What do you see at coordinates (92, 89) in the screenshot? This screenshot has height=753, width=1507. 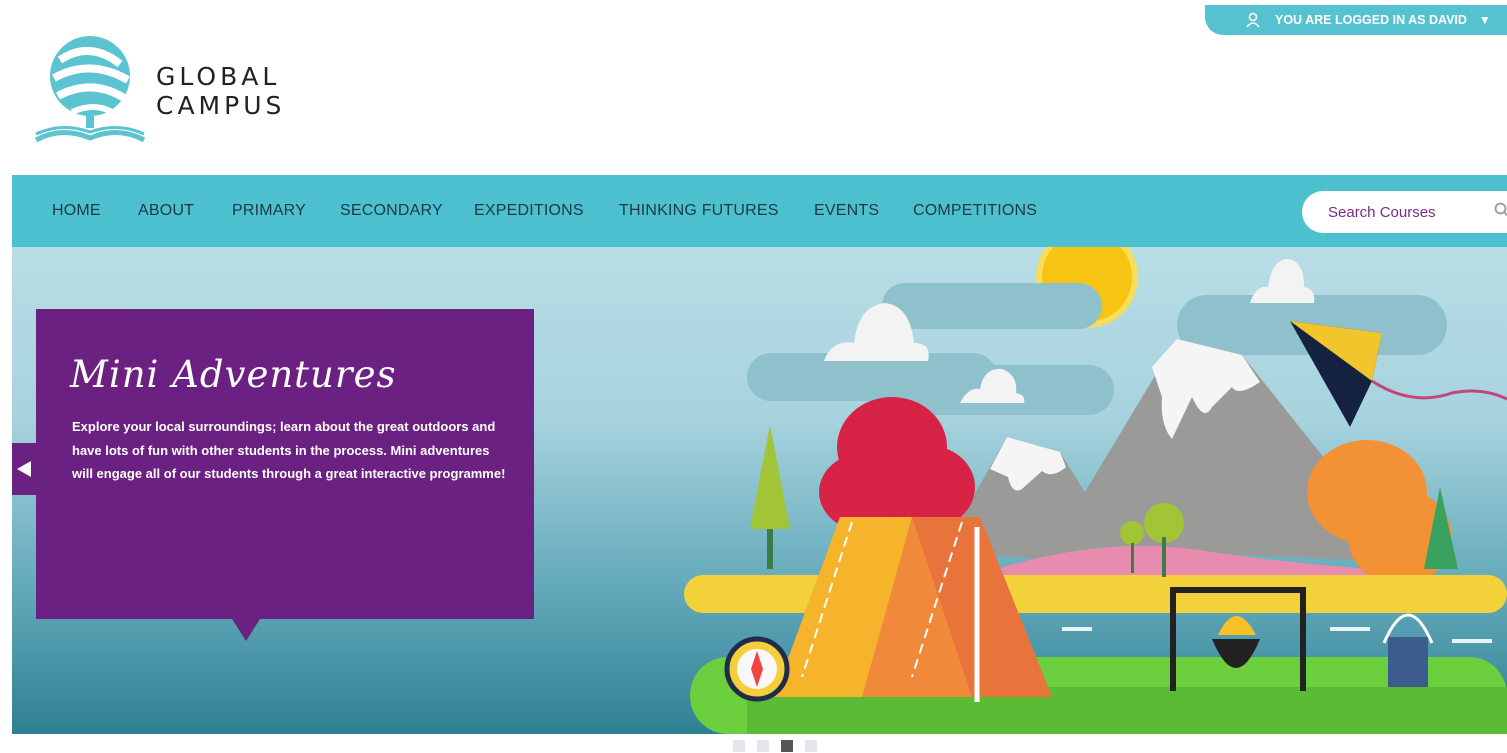 I see `global-campus-logo` at bounding box center [92, 89].